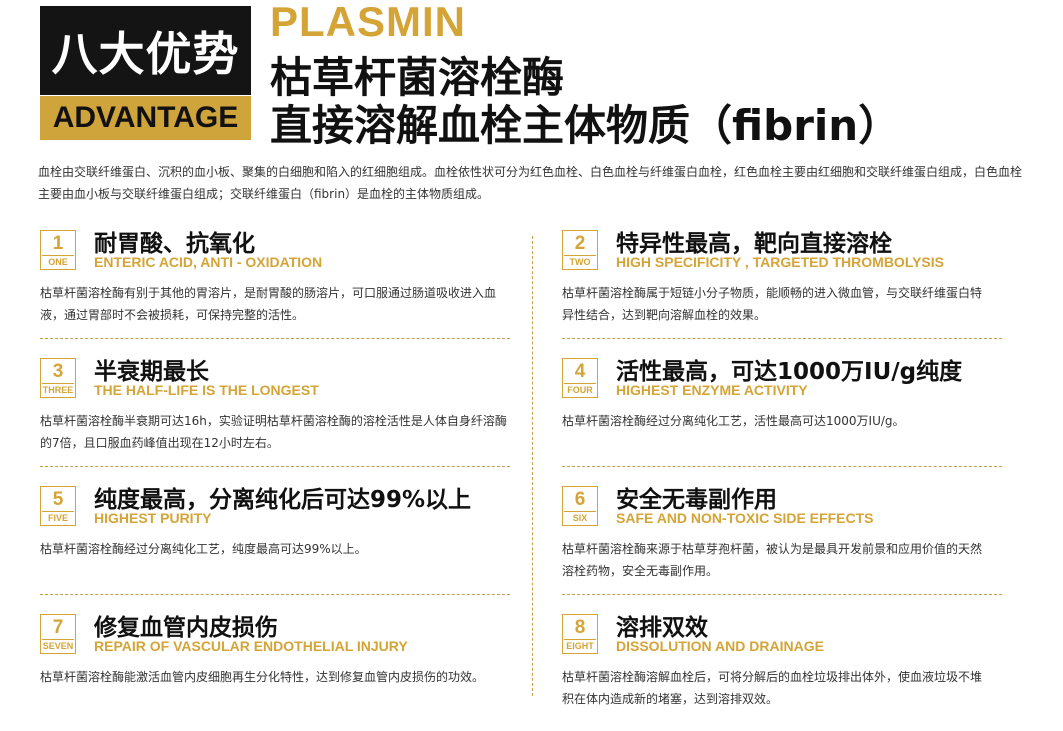 This screenshot has width=1063, height=731. What do you see at coordinates (58, 389) in the screenshot?
I see `number-word: THREE` at bounding box center [58, 389].